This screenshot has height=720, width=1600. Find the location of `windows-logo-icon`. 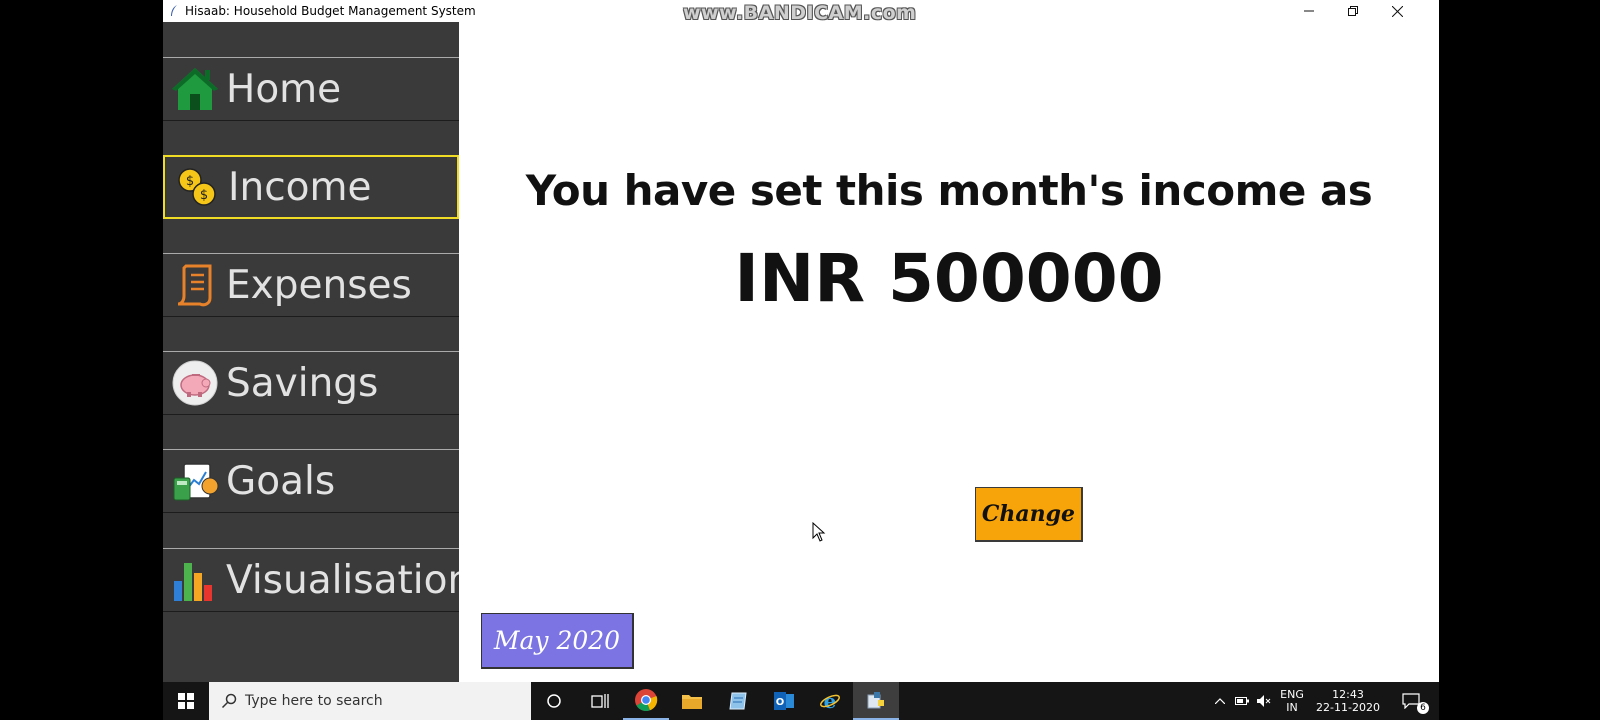

windows-logo-icon is located at coordinates (186, 701).